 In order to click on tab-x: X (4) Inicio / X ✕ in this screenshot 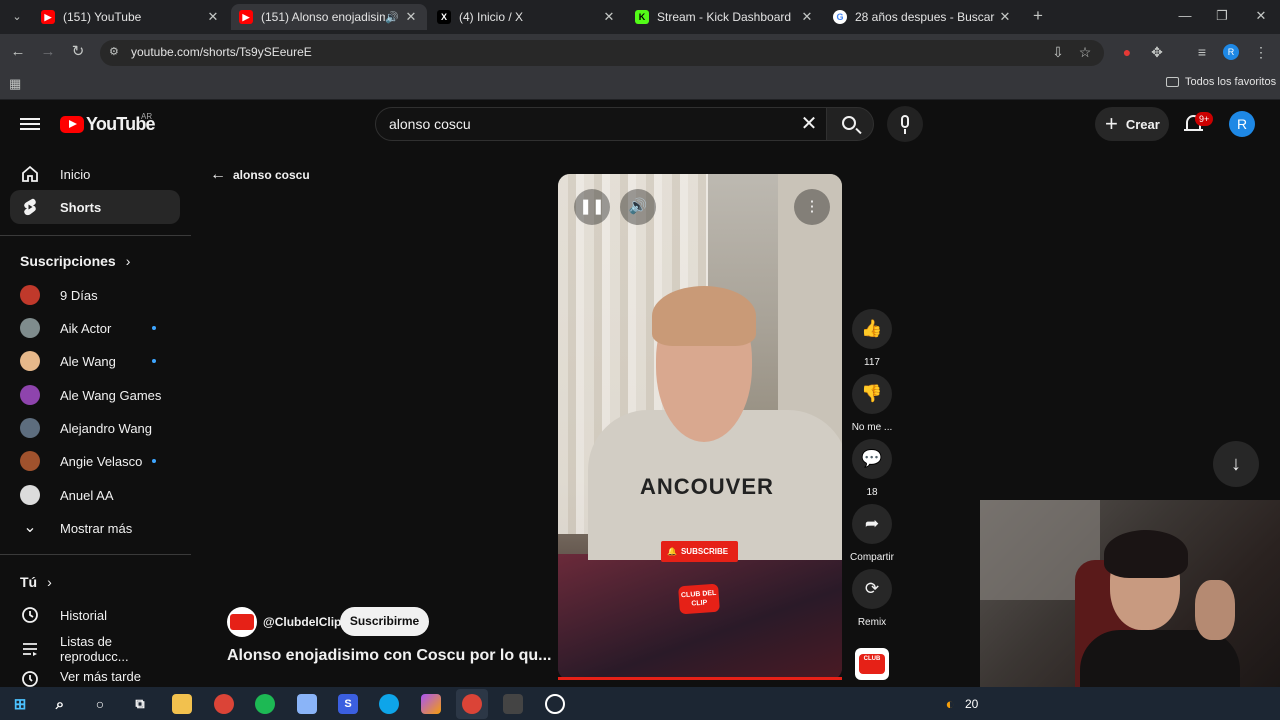, I will do `click(527, 17)`.